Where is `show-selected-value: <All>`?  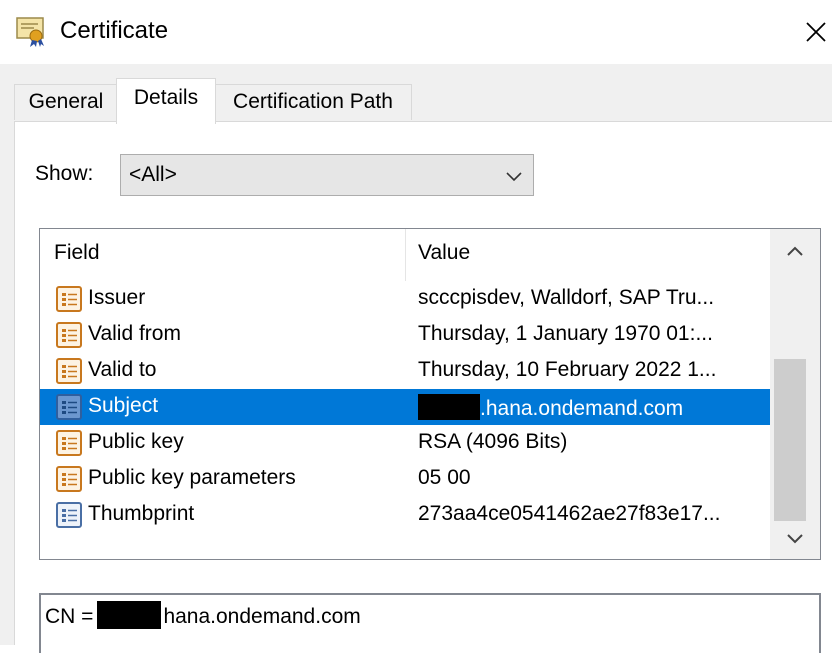 show-selected-value: <All> is located at coordinates (153, 174).